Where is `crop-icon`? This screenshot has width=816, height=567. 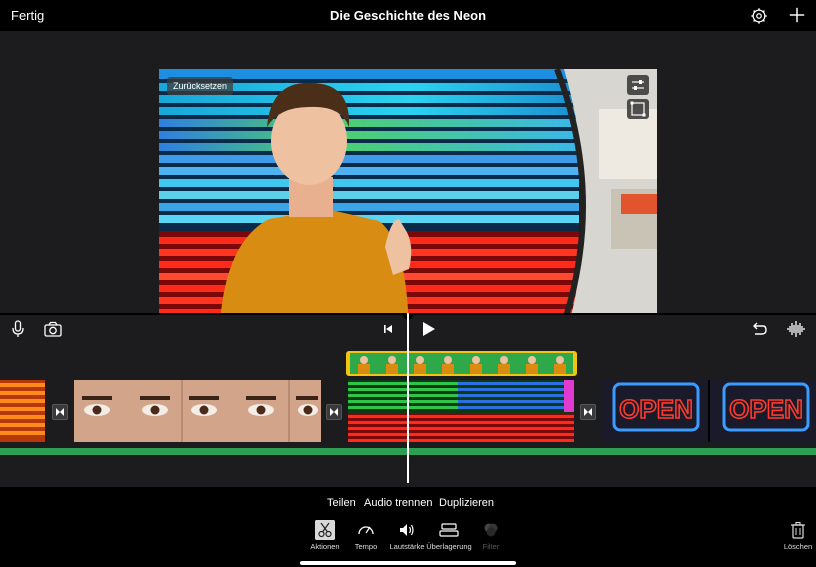 crop-icon is located at coordinates (638, 109).